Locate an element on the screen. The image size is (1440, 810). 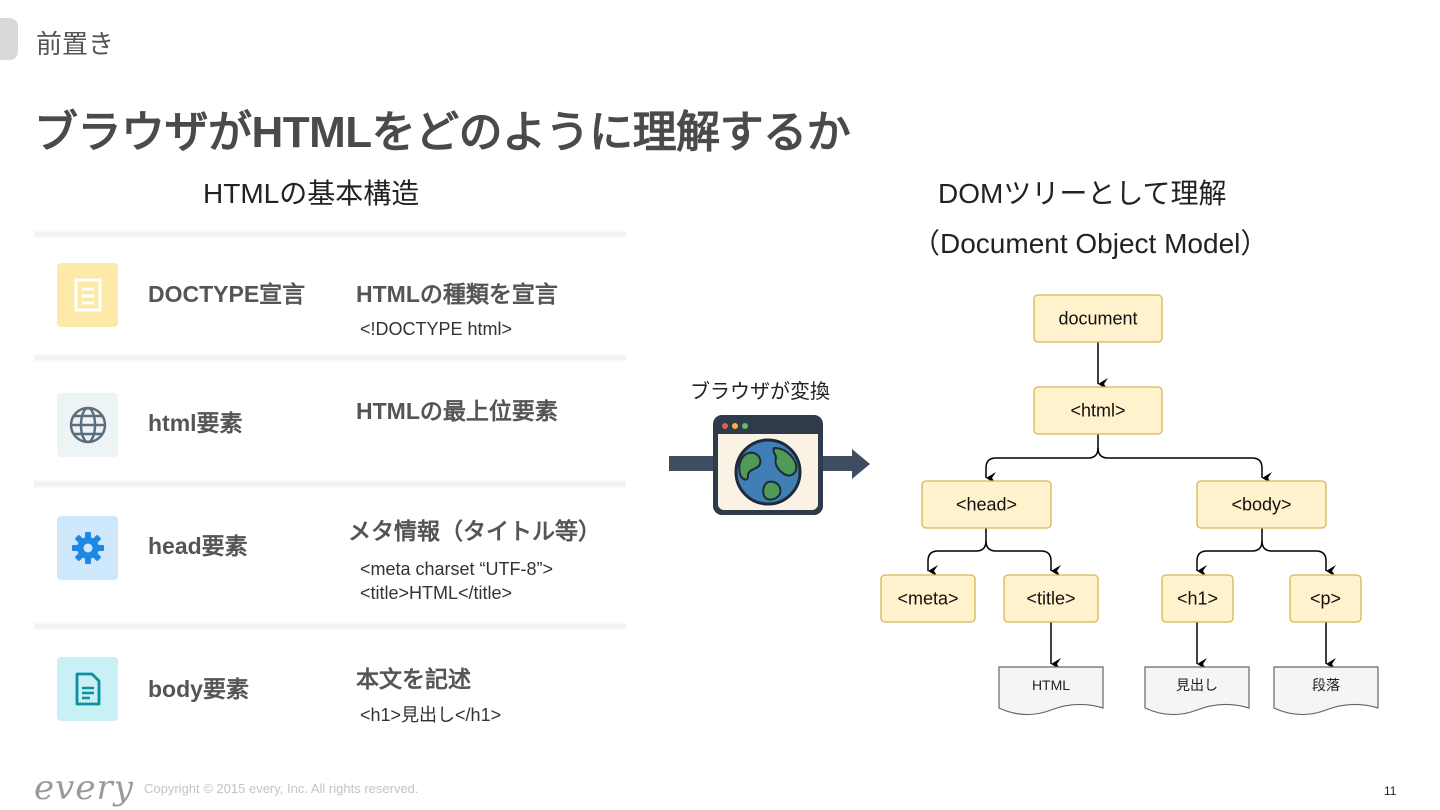
leaf-p-text: 段落 is located at coordinates (1326, 691).